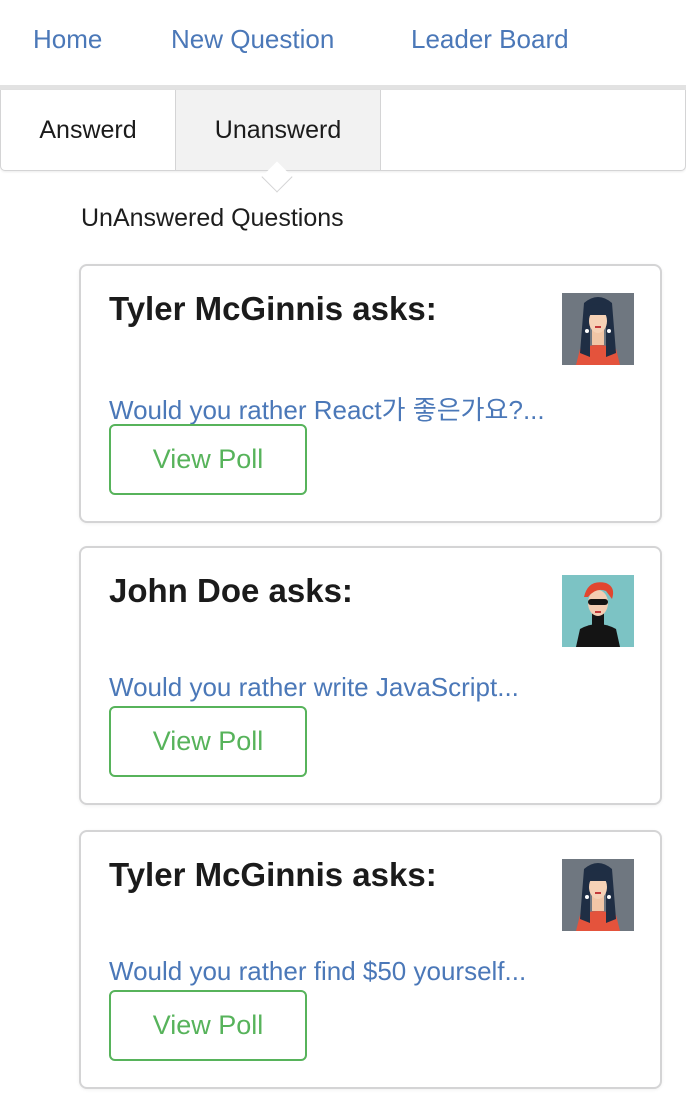 The height and width of the screenshot is (1120, 686). Describe the element at coordinates (231, 590) in the screenshot. I see `question-author: John Doe asks:` at that location.